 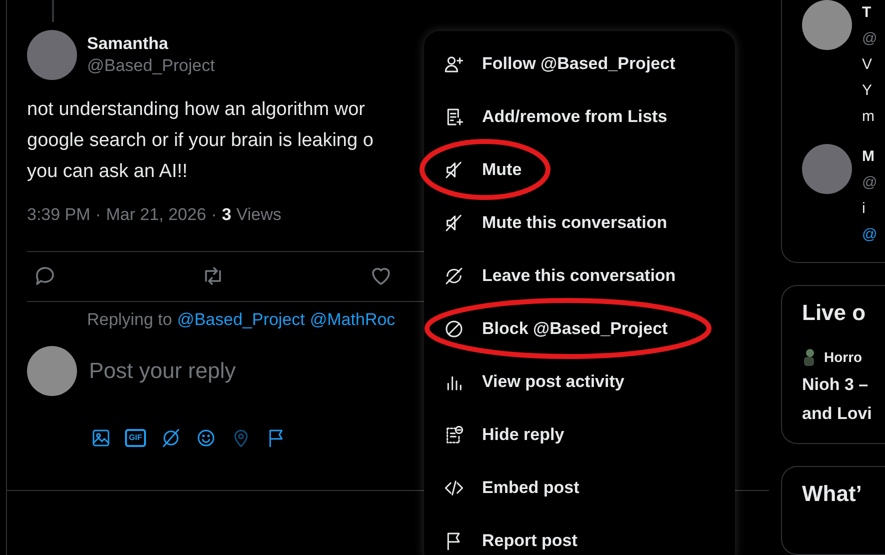 What do you see at coordinates (869, 117) in the screenshot?
I see `post-text: m` at bounding box center [869, 117].